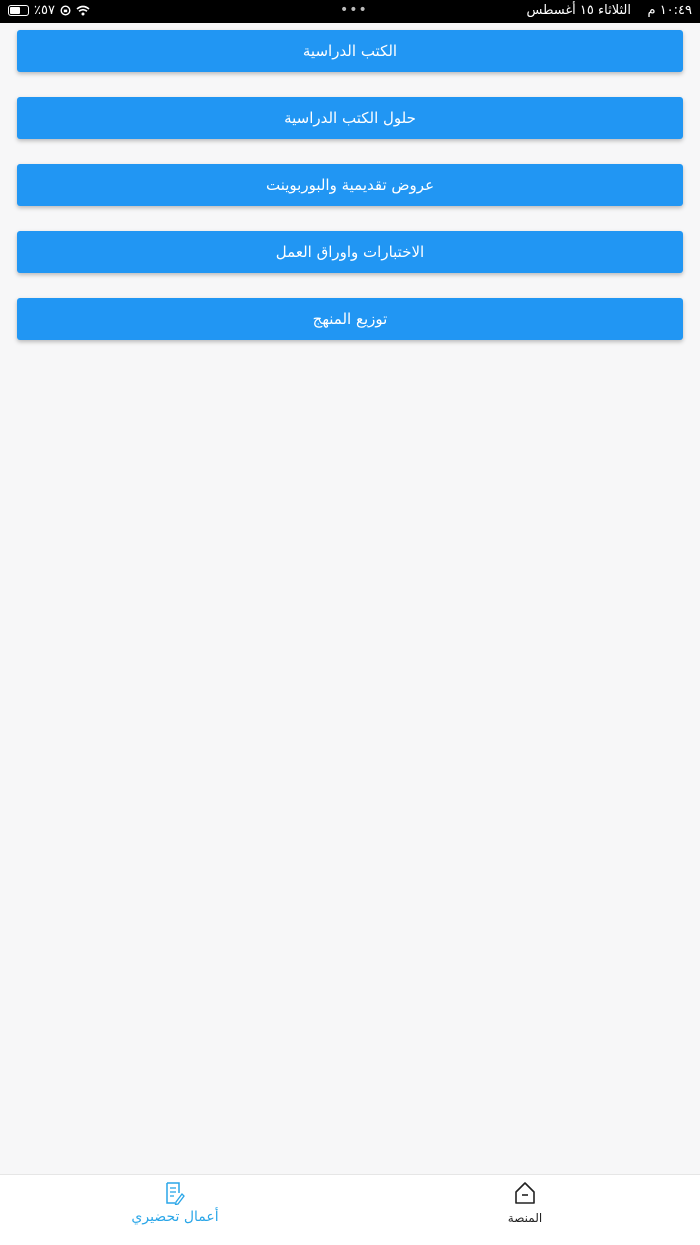 The height and width of the screenshot is (1245, 700). I want to click on nav-label-my-preparation: أعمال تحضيري, so click(175, 1217).